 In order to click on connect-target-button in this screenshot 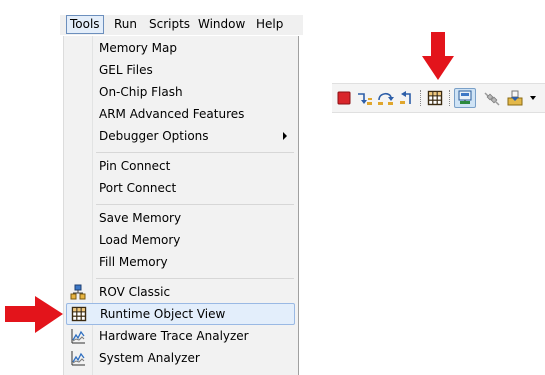, I will do `click(465, 98)`.